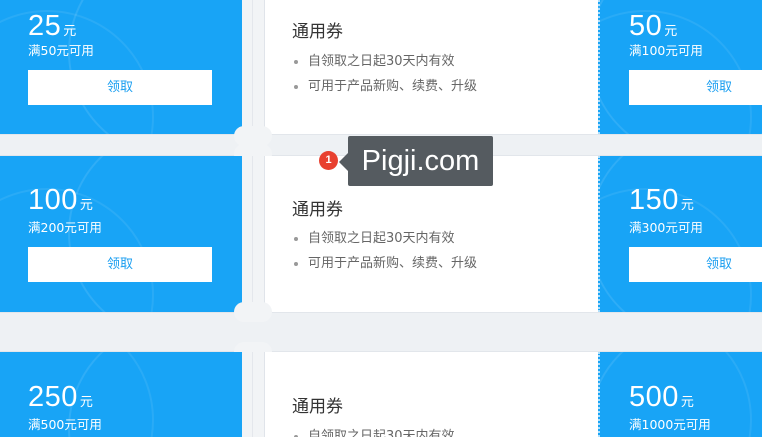 This screenshot has height=437, width=762. I want to click on coupon-left: 250 元 满500元可用, so click(121, 394).